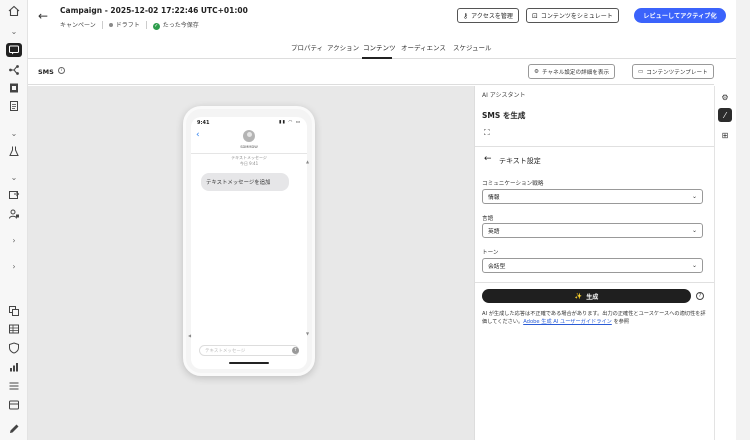 Image resolution: width=750 pixels, height=440 pixels. What do you see at coordinates (488, 219) in the screenshot?
I see `language-label: 言語` at bounding box center [488, 219].